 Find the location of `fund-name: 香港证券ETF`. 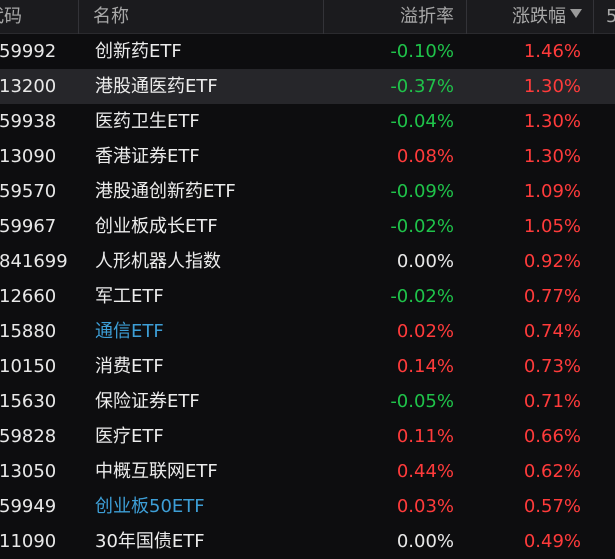

fund-name: 香港证券ETF is located at coordinates (147, 156).